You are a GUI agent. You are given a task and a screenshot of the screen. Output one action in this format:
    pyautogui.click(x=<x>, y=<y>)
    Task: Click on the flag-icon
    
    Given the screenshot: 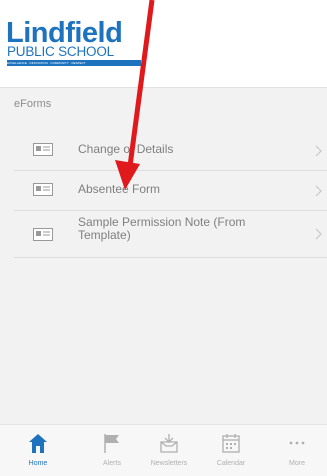 What is the action you would take?
    pyautogui.click(x=111, y=443)
    